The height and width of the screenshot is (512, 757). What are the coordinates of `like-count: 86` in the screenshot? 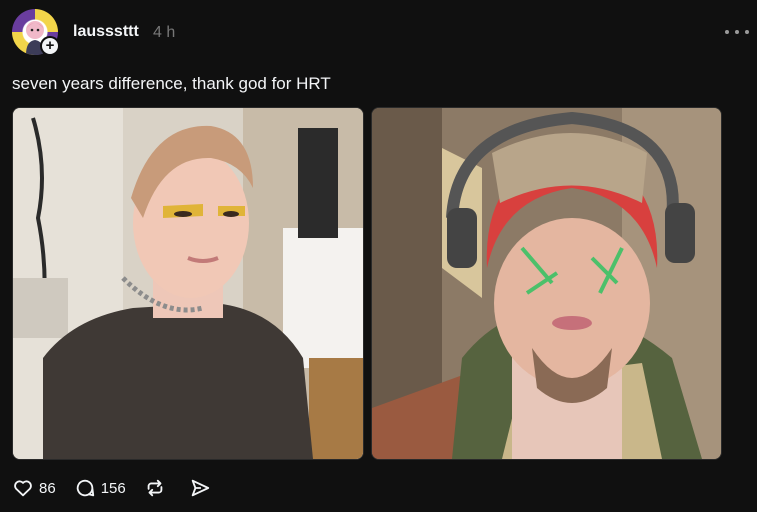 It's located at (47, 488).